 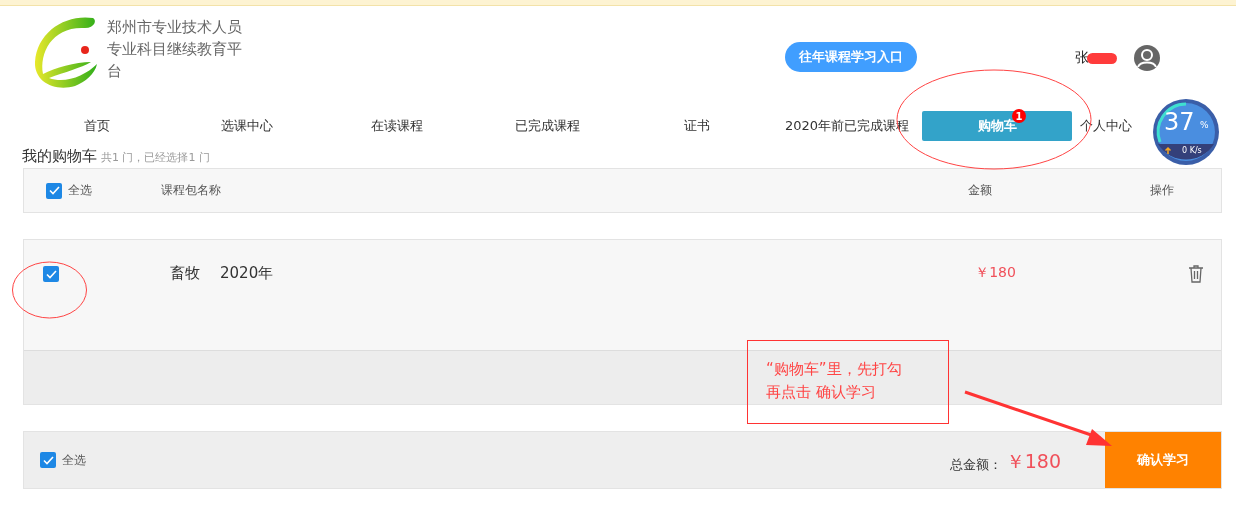 What do you see at coordinates (1102, 126) in the screenshot?
I see `nav-tab: 个人中心` at bounding box center [1102, 126].